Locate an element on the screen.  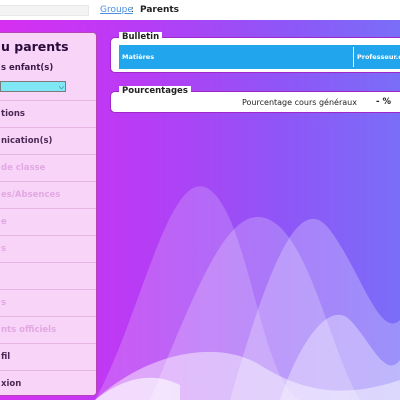
sidebar-item-conseil-de-classe: de classe is located at coordinates (48, 167).